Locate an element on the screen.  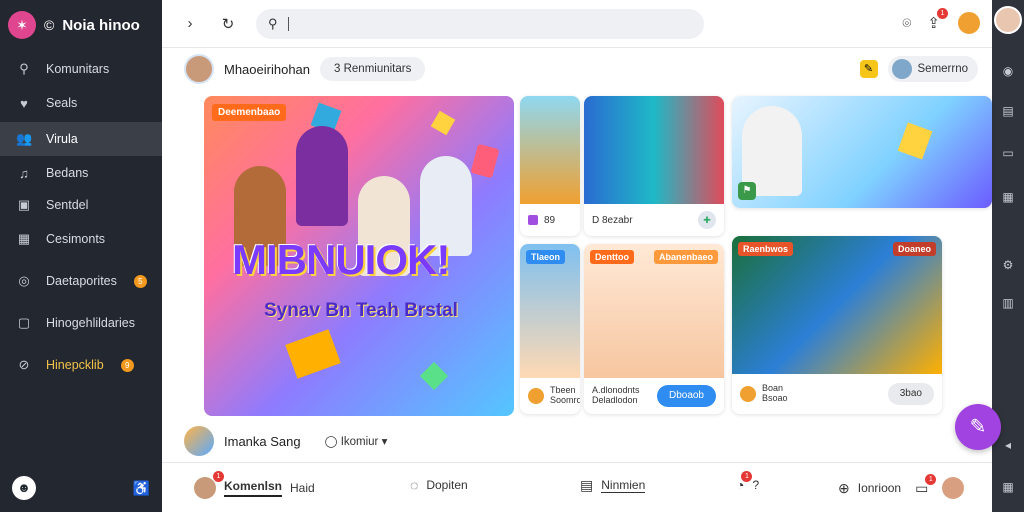
tab-extra: Haid is located at coordinates (302, 488).